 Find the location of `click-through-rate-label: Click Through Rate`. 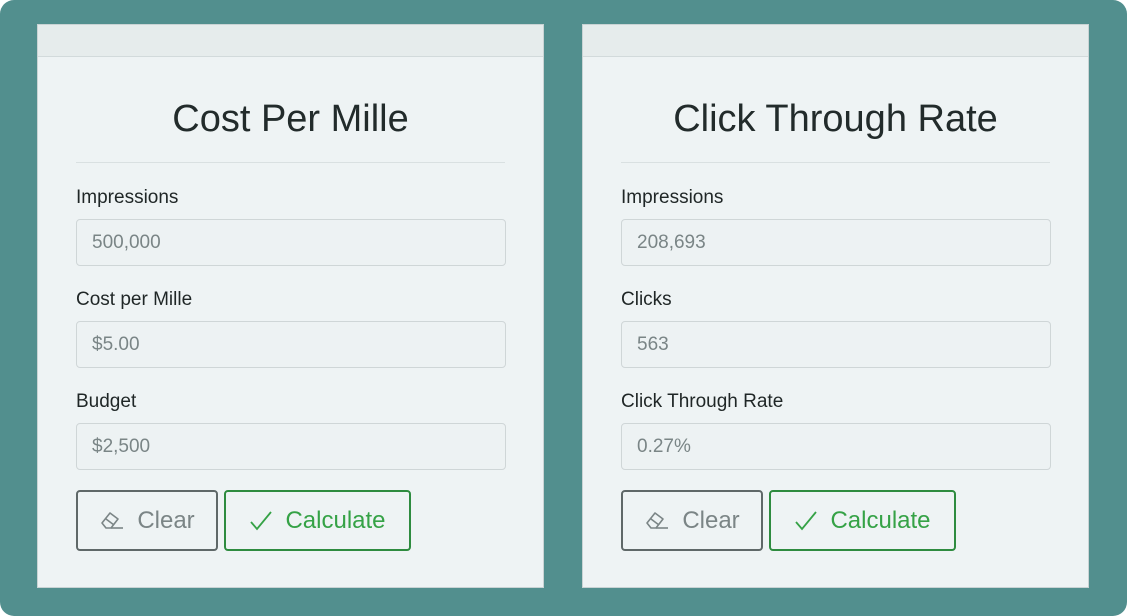

click-through-rate-label: Click Through Rate is located at coordinates (702, 401).